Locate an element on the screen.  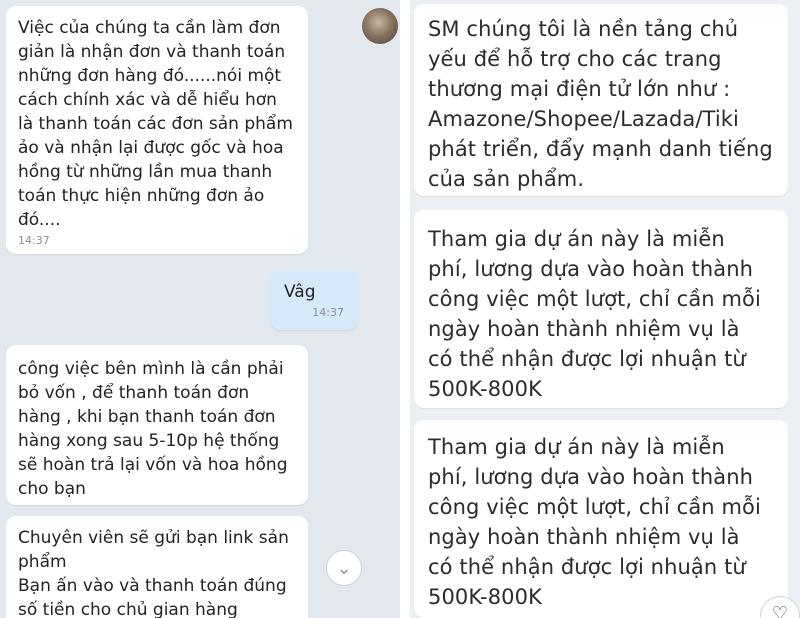
sent-message-bubble: Vâg 14:37 is located at coordinates (314, 300).